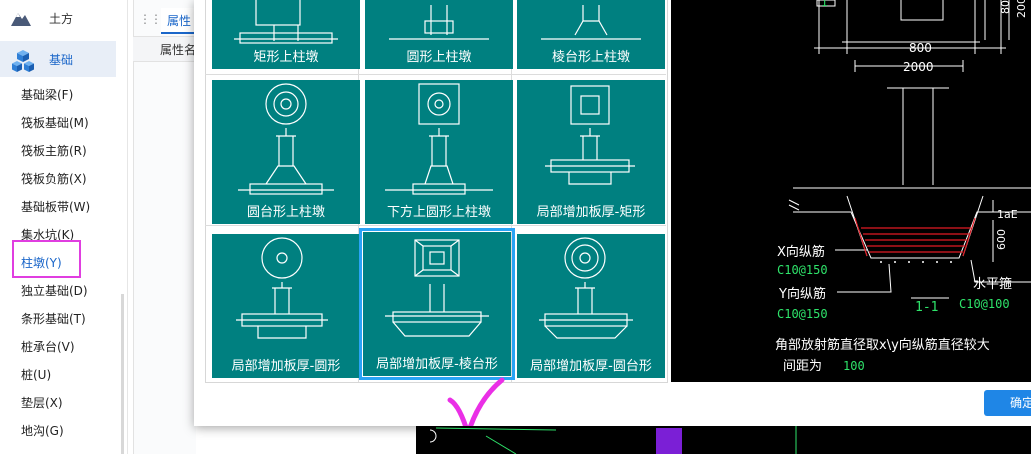 This screenshot has height=457, width=1031. Describe the element at coordinates (164, 227) in the screenshot. I see `property-panel` at that location.